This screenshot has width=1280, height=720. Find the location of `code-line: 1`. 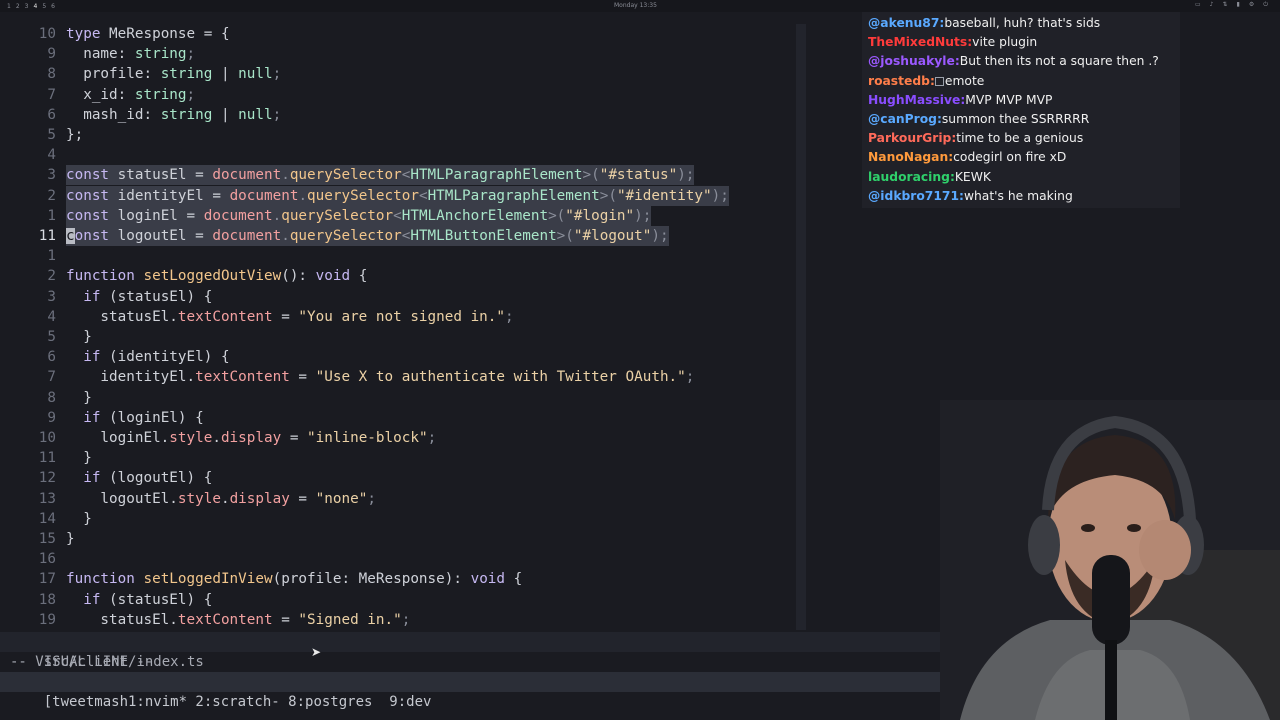

code-line: 1 is located at coordinates (400, 256).